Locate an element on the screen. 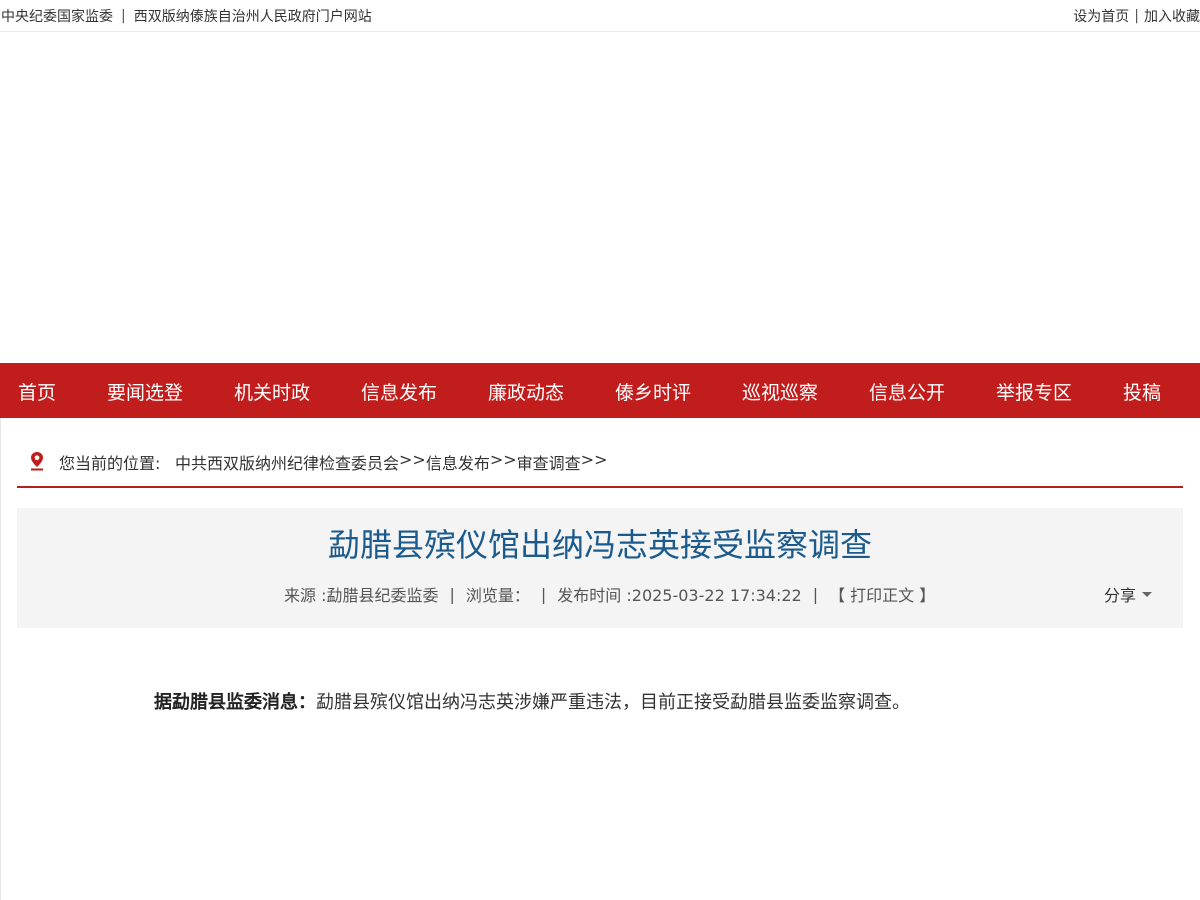  nav-item-commentary: 傣乡时评 is located at coordinates (653, 391).